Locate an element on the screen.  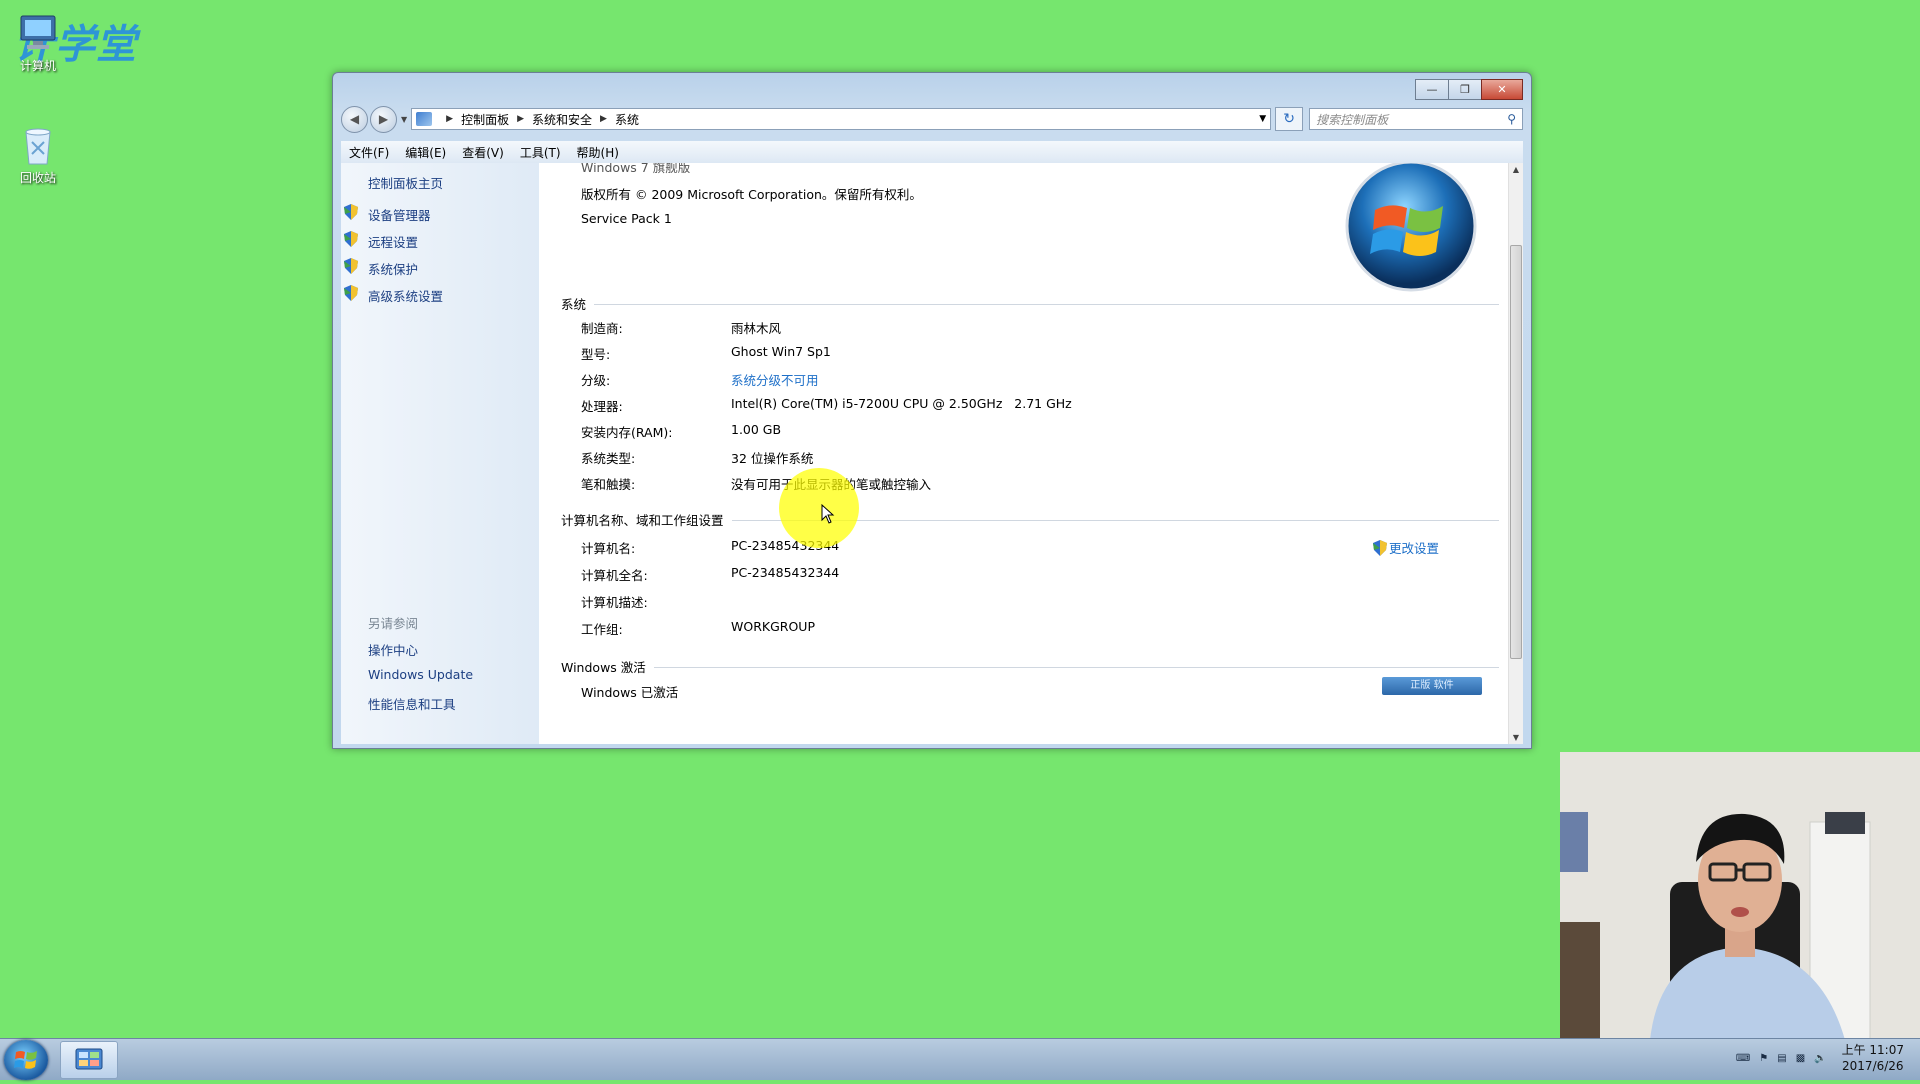
menu-file: 文件(F) is located at coordinates (369, 152).